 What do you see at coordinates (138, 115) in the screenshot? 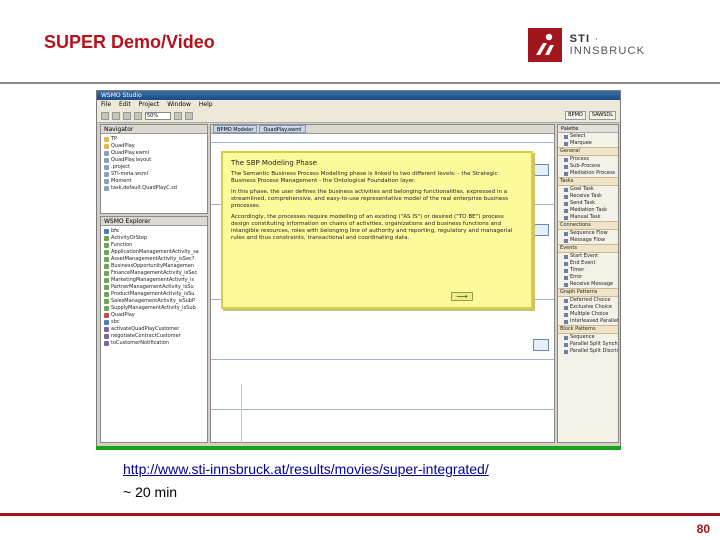
I see `undo-icon` at bounding box center [138, 115].